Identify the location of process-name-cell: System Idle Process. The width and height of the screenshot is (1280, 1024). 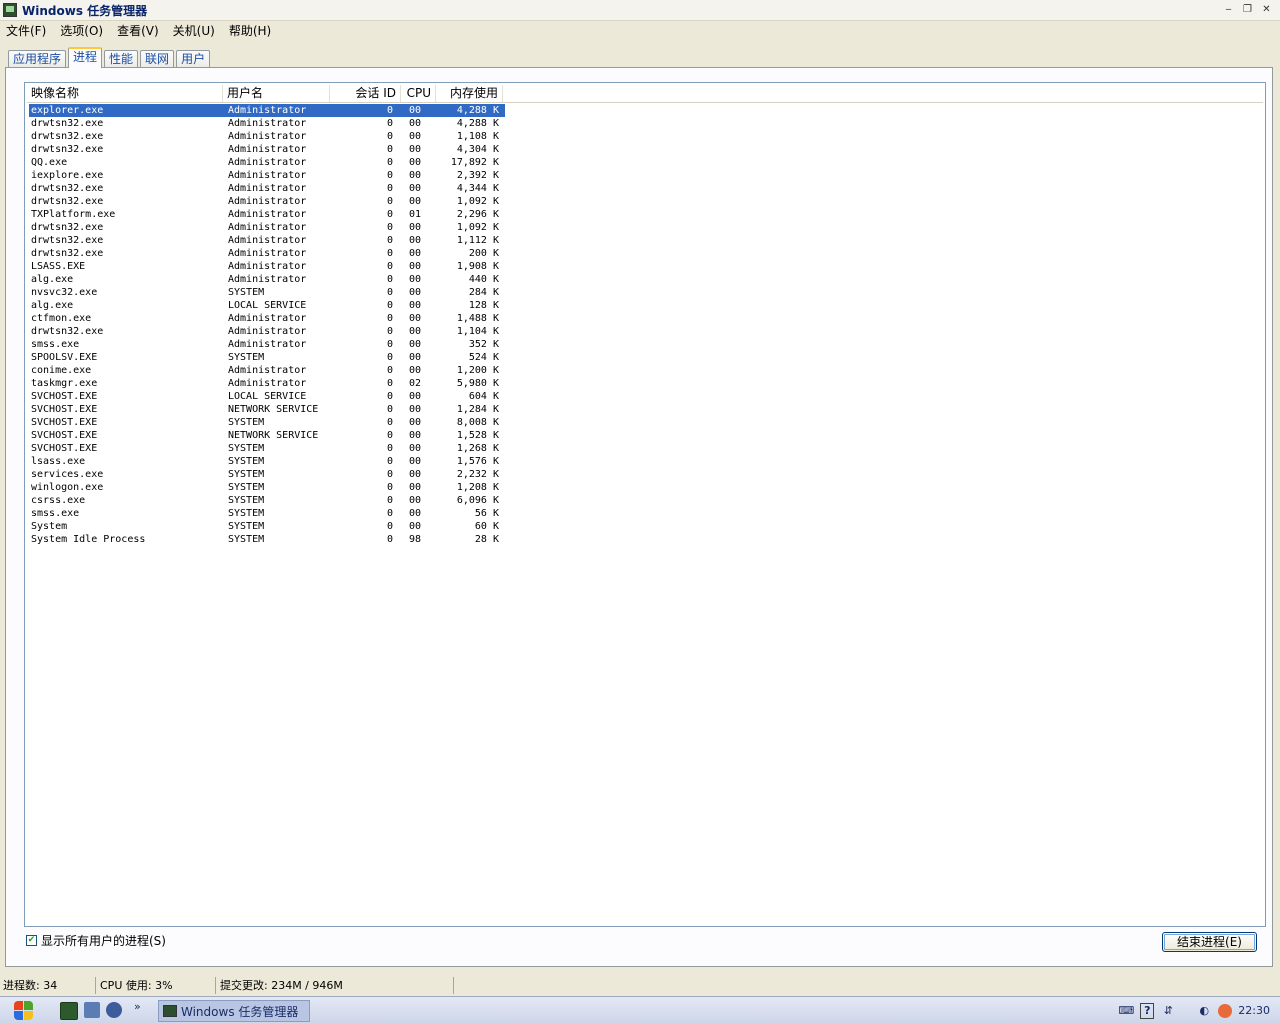
(88, 539).